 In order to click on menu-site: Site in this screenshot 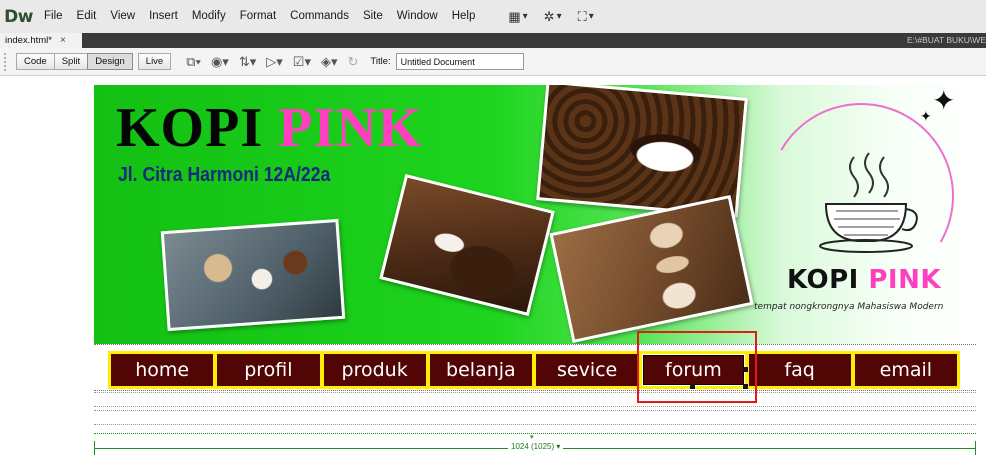, I will do `click(373, 16)`.